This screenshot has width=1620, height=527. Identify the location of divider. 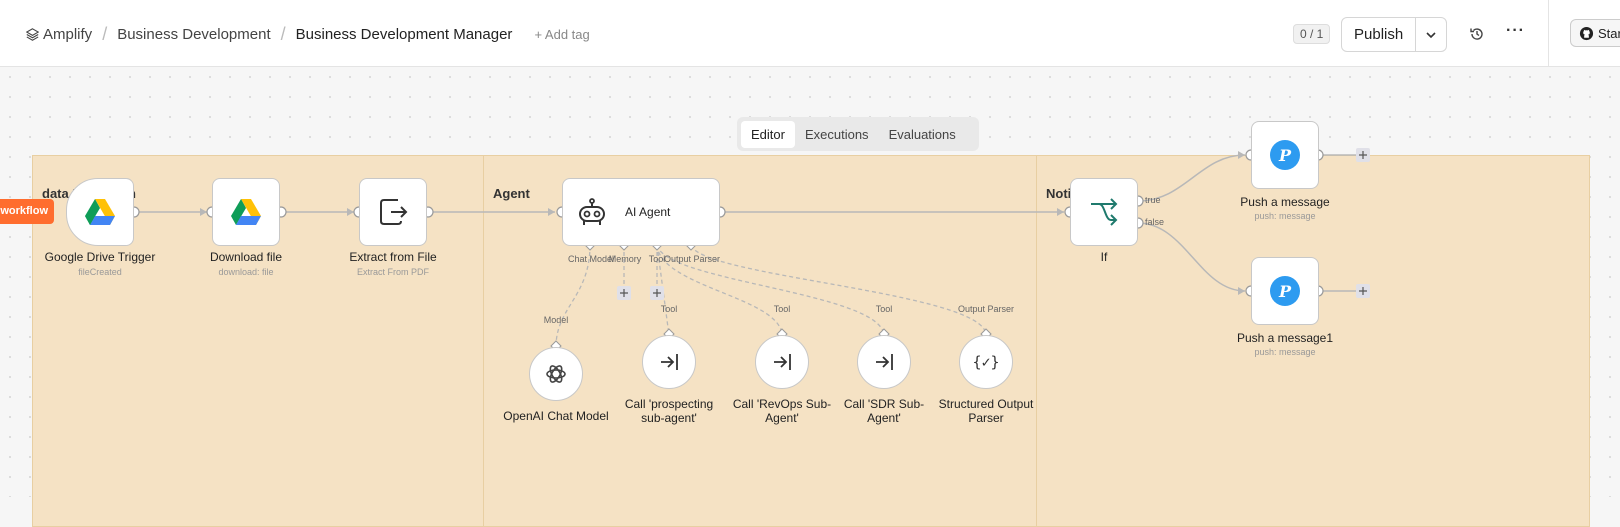
(1548, 33).